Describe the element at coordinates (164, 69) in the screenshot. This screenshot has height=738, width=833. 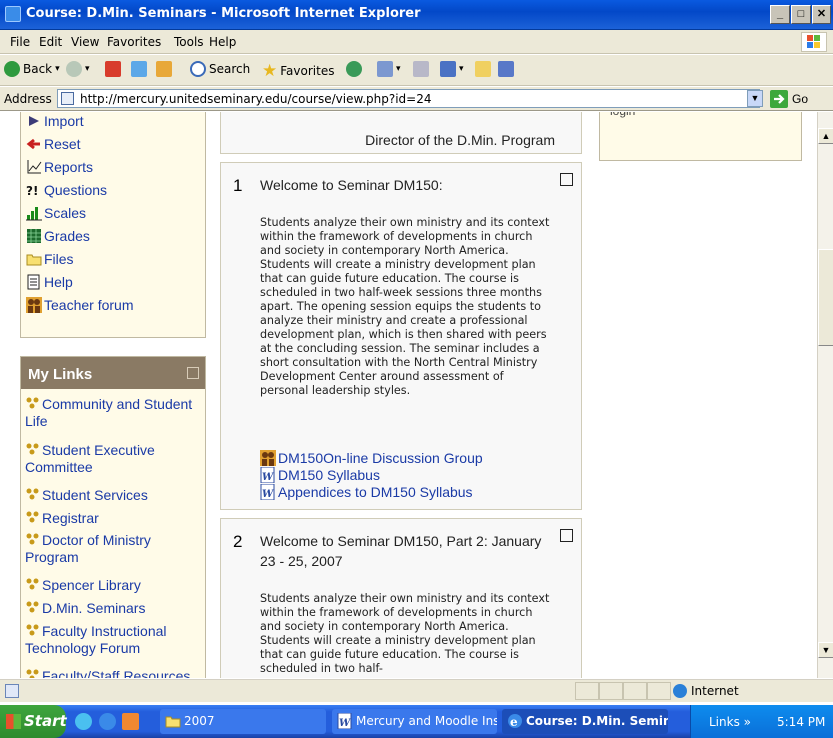
I see `home-button` at that location.